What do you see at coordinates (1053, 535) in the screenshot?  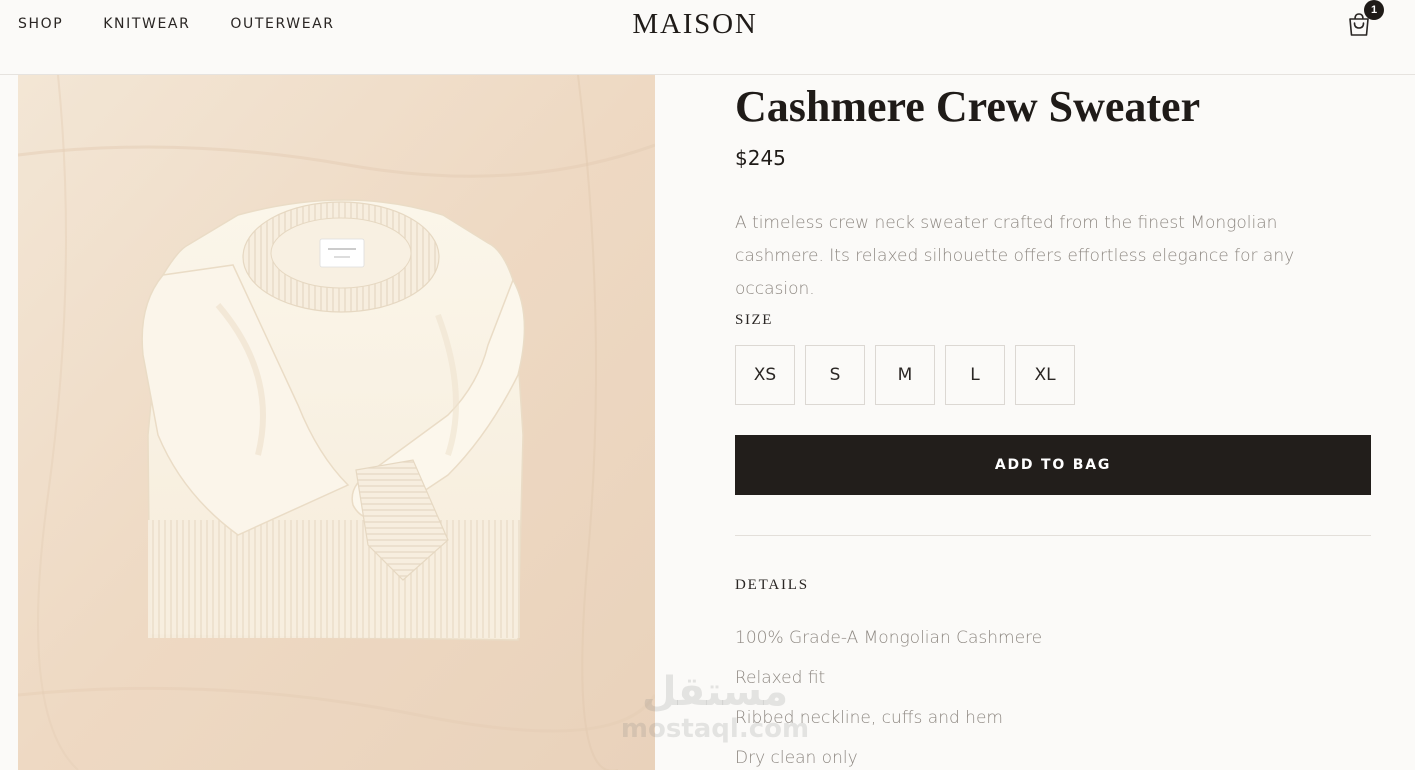 I see `divider` at bounding box center [1053, 535].